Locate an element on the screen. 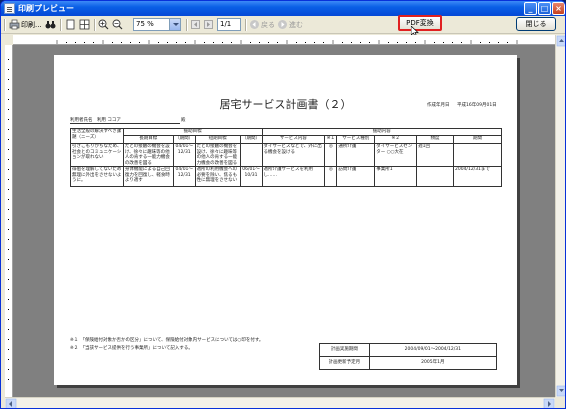 This screenshot has height=409, width=566. short-goal-cell: 適所の利用機会への必要を除い、焦るも性に無理をさせない is located at coordinates (217, 176).